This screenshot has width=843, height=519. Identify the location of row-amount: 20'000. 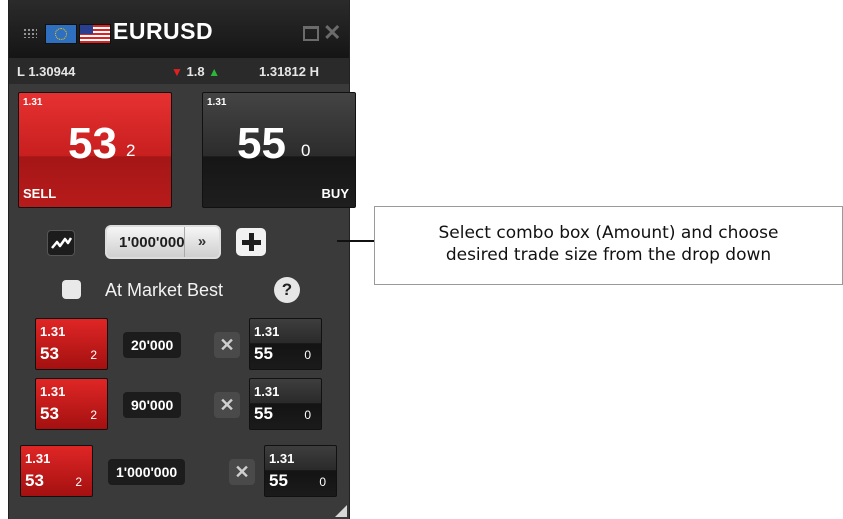
(152, 345).